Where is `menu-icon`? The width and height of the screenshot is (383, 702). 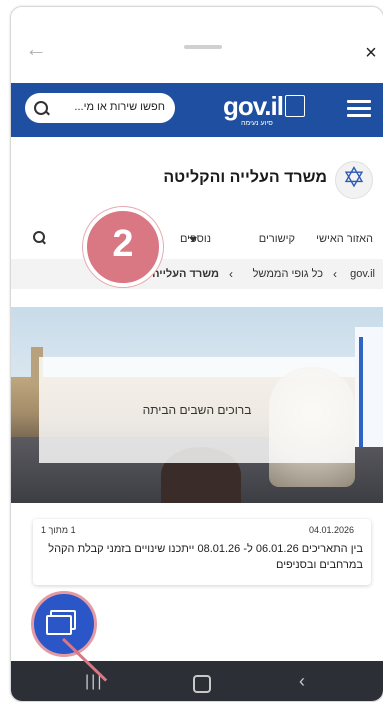
menu-icon is located at coordinates (359, 109).